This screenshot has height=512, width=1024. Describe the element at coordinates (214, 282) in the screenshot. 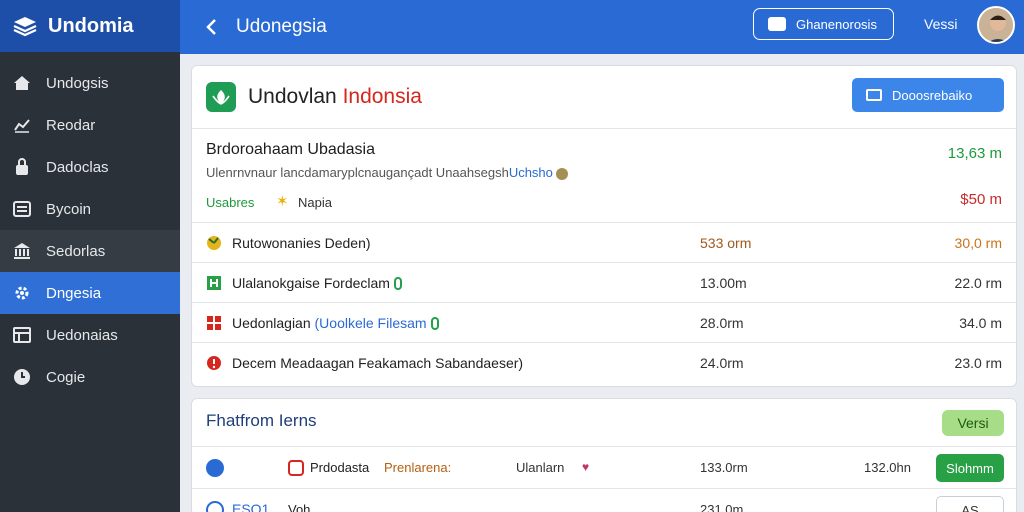

I see `tree-icon` at that location.